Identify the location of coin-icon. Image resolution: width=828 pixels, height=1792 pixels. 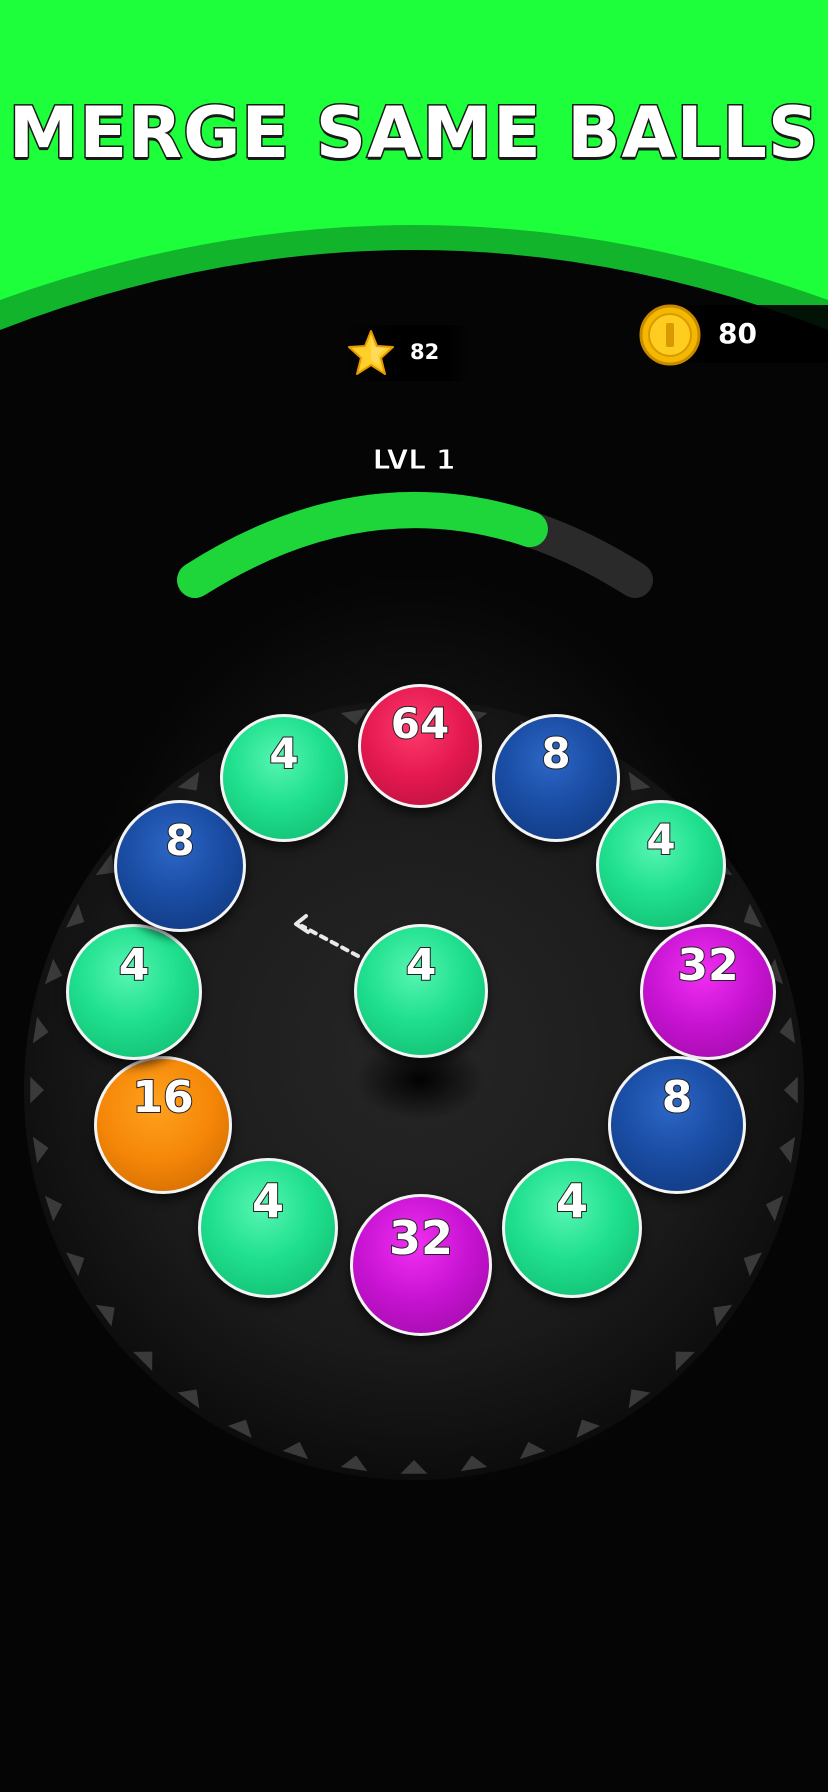
(670, 335).